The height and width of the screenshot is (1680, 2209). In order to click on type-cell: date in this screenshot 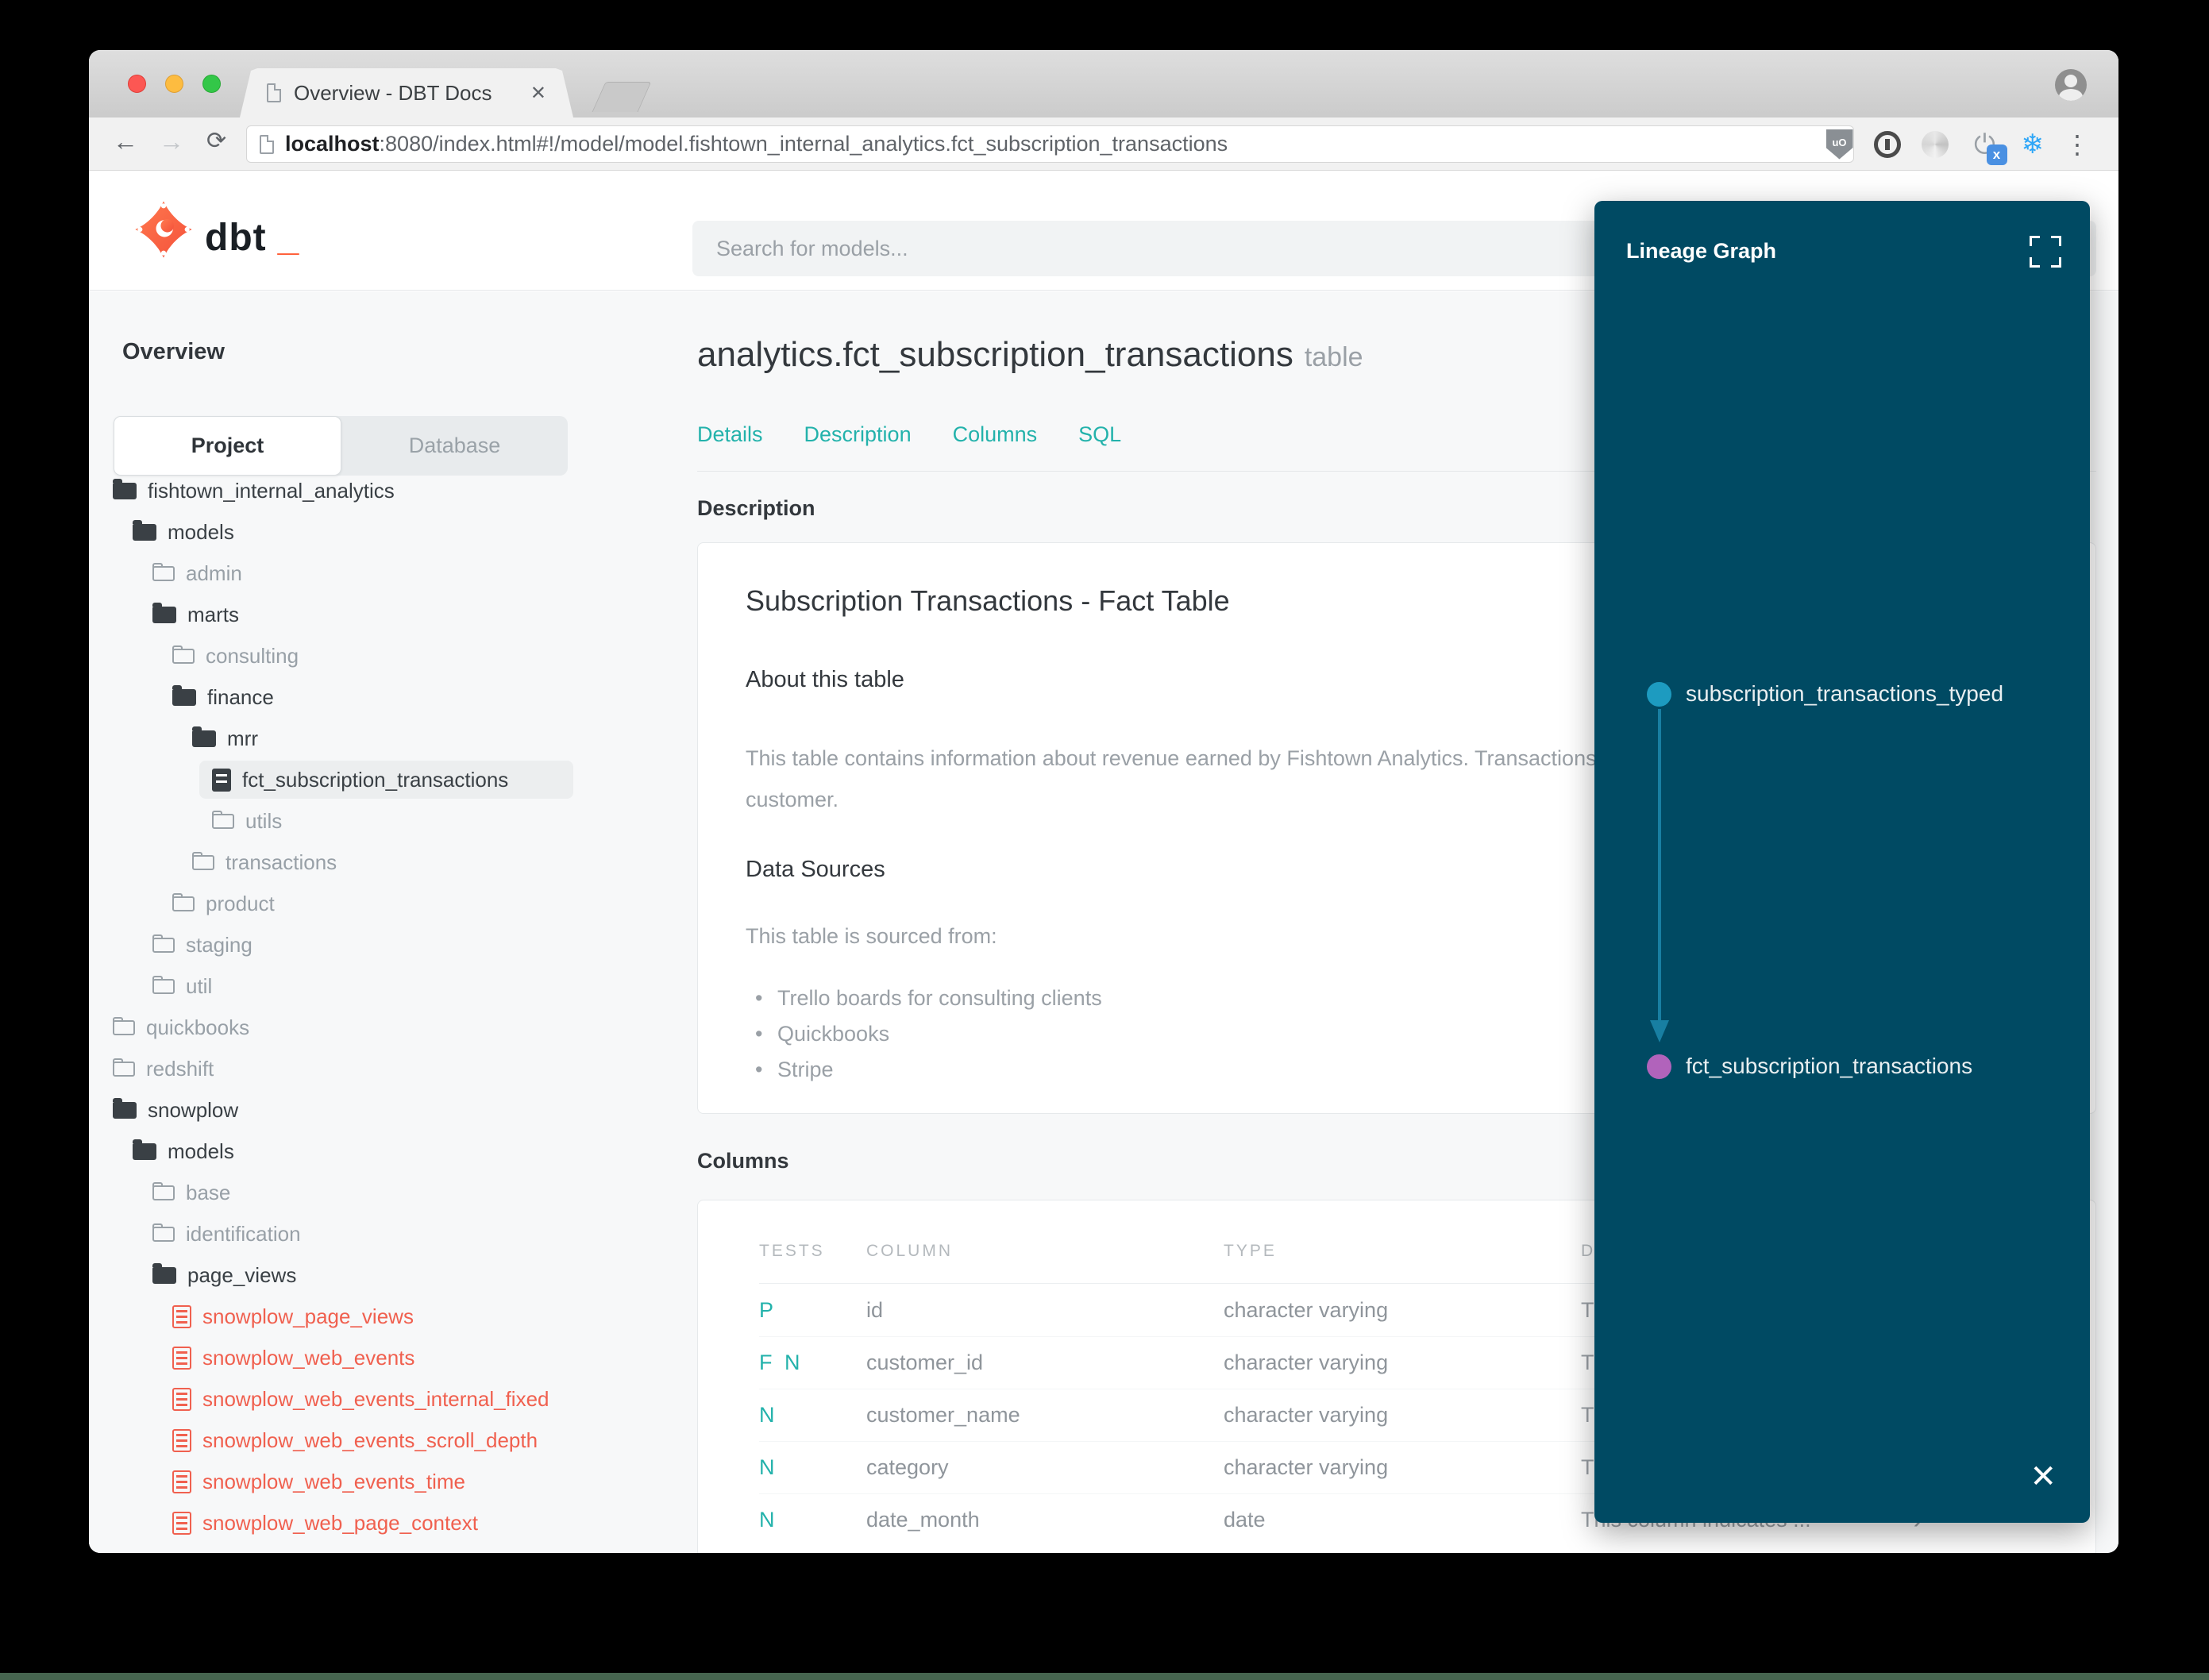, I will do `click(1245, 1520)`.